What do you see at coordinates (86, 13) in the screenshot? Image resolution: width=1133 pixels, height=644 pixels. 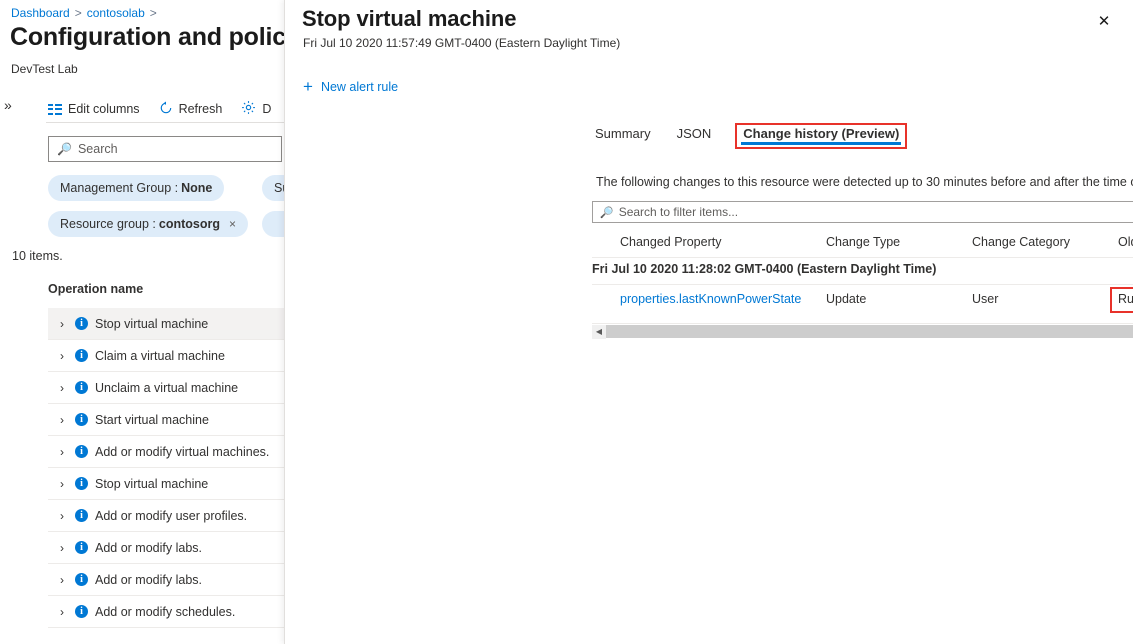 I see `breadcrumb: Dashboard > contosolab >` at bounding box center [86, 13].